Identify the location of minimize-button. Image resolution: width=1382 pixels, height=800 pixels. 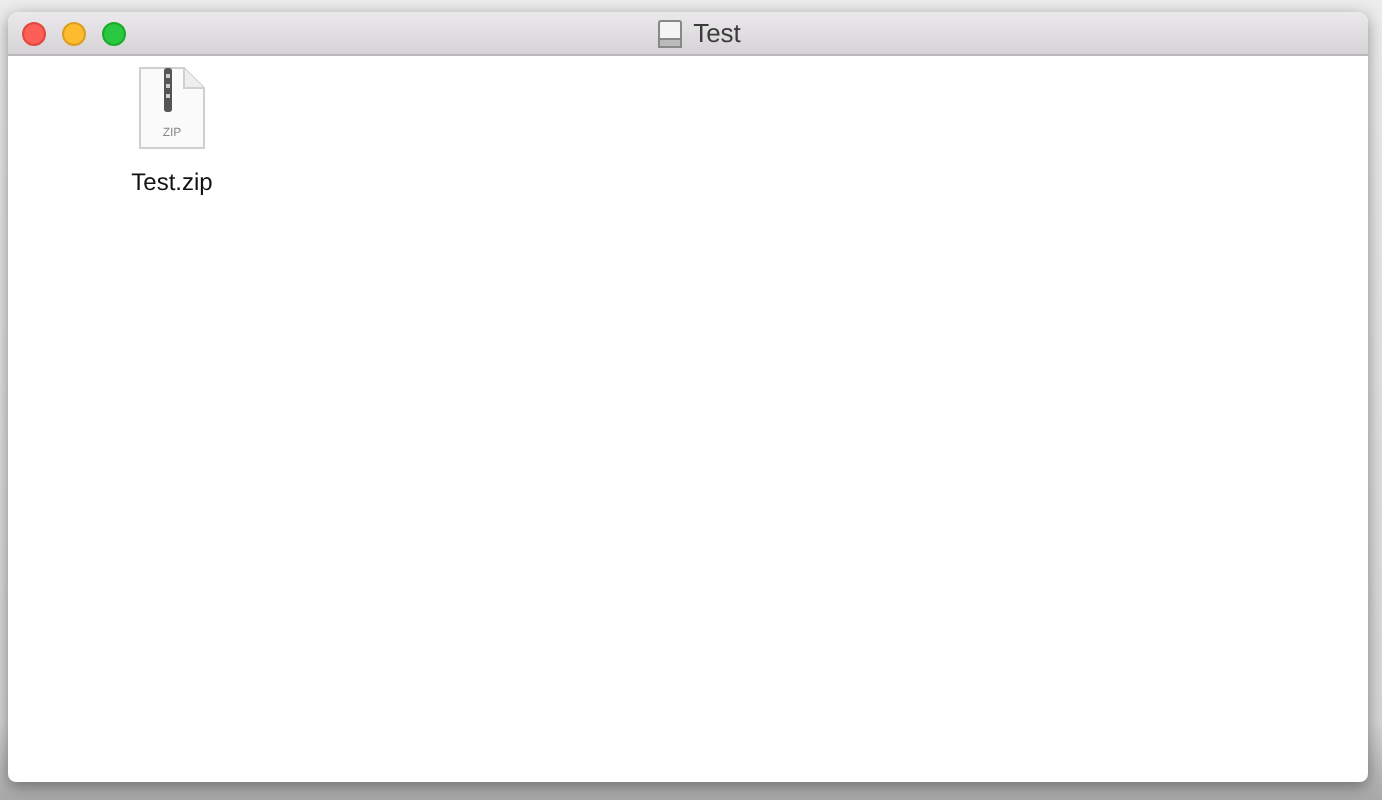
(74, 33).